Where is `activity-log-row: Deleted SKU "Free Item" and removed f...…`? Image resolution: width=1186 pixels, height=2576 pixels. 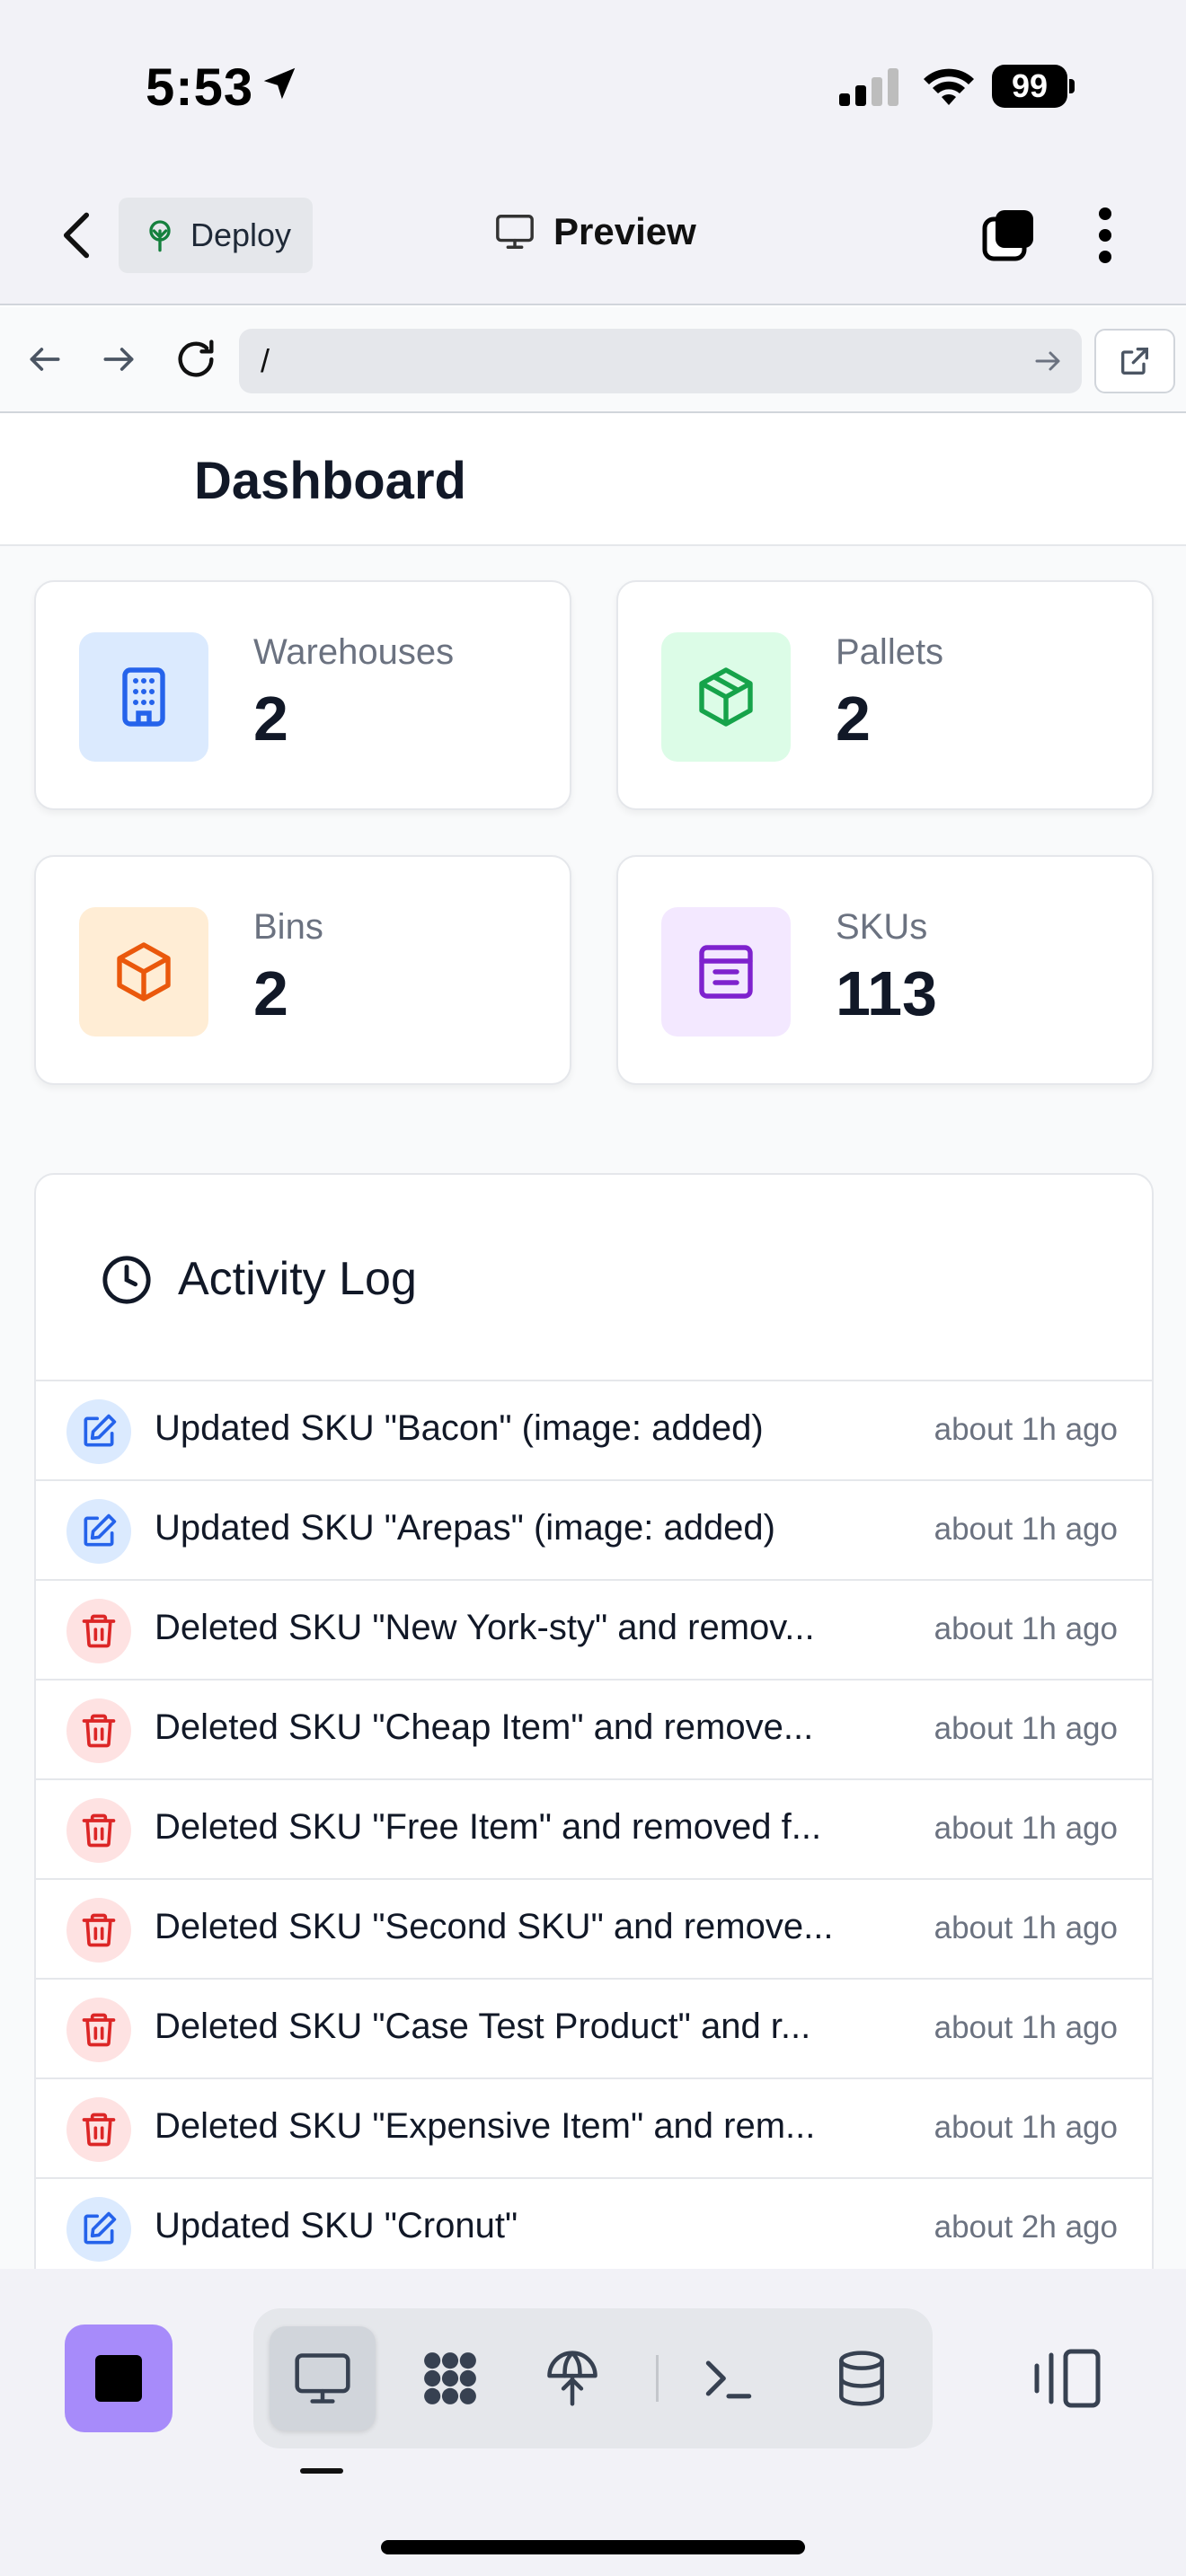 activity-log-row: Deleted SKU "Free Item" and removed f...… is located at coordinates (594, 1830).